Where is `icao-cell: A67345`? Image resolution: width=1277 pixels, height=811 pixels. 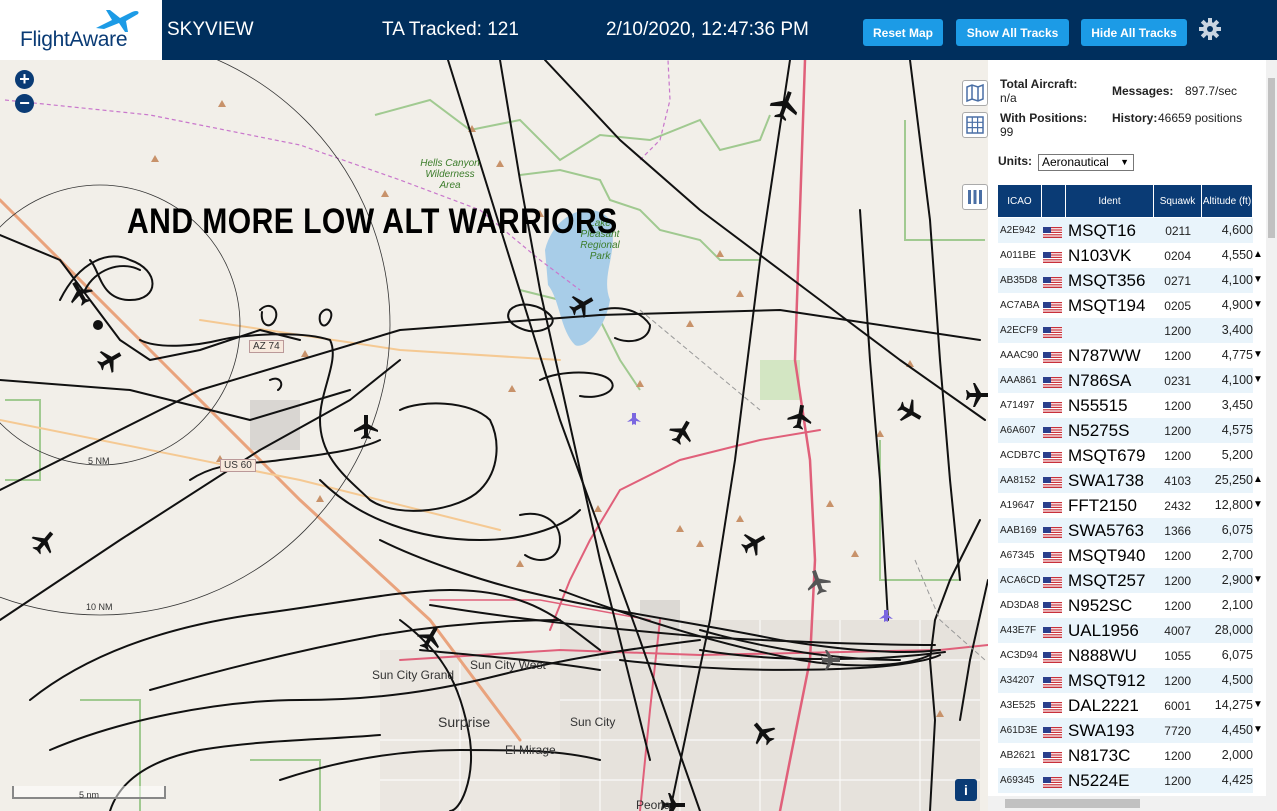
icao-cell: A67345 is located at coordinates (1017, 555).